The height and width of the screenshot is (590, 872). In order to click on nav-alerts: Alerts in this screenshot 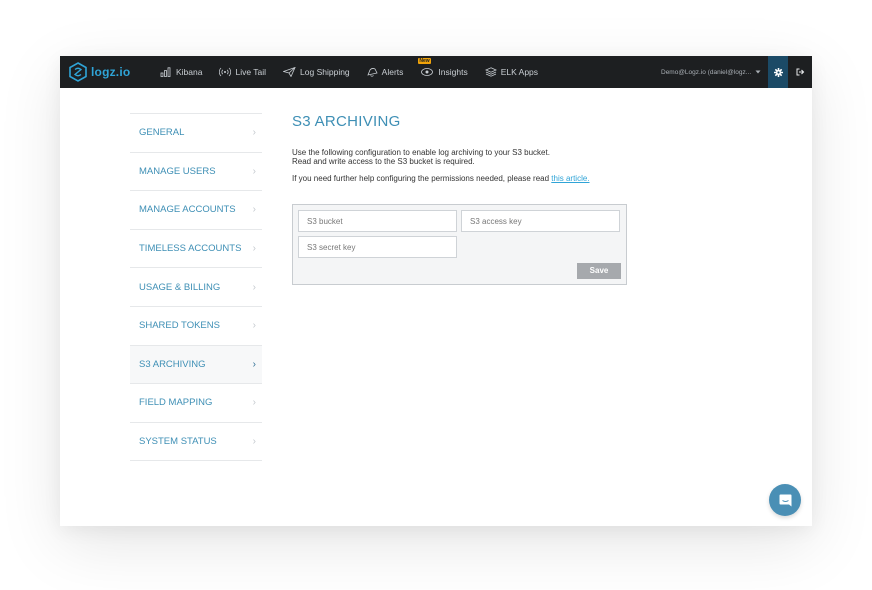, I will do `click(385, 72)`.